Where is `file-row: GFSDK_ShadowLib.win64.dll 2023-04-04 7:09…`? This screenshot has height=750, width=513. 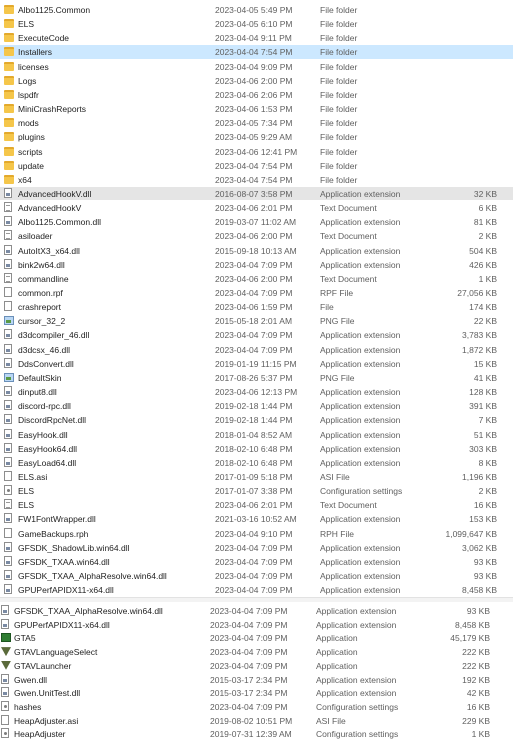
file-row: GFSDK_ShadowLib.win64.dll 2023-04-04 7:09… is located at coordinates (256, 548).